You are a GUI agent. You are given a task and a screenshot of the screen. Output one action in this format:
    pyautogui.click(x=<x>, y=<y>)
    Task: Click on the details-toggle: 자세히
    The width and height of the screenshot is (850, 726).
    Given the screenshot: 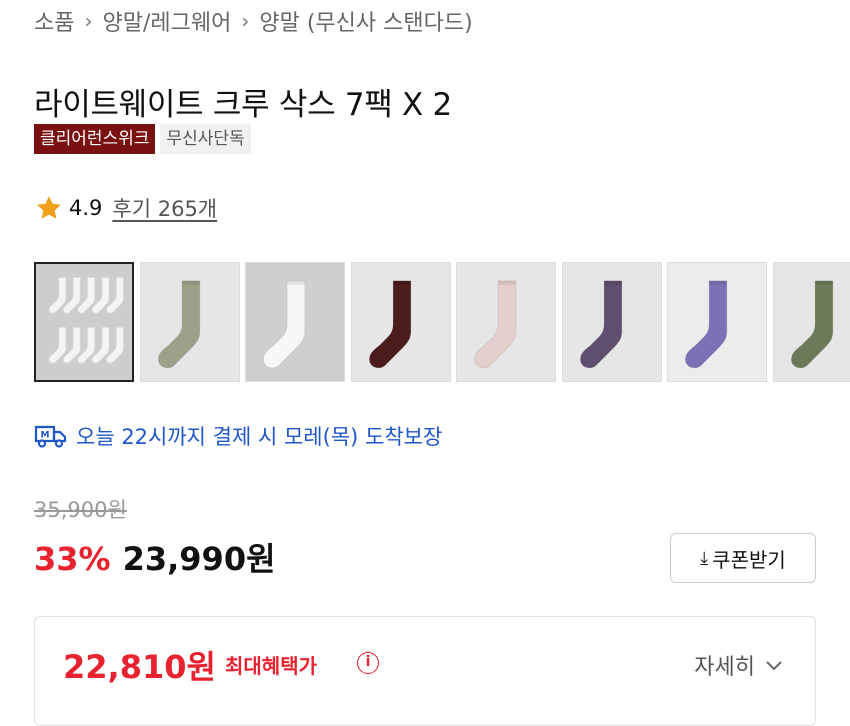 What is the action you would take?
    pyautogui.click(x=738, y=665)
    